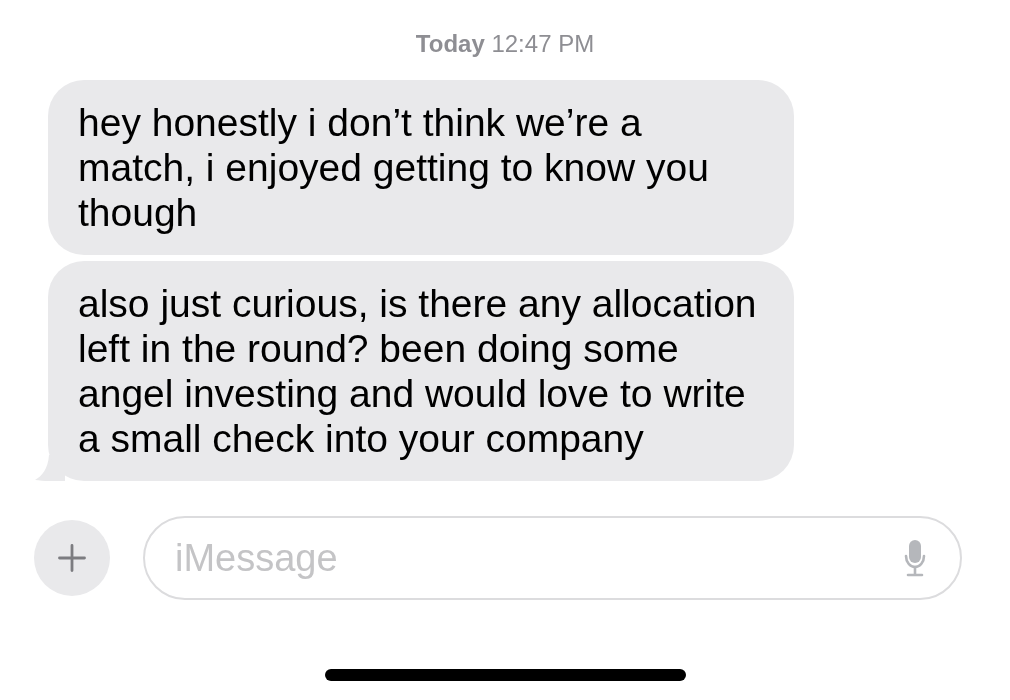 This screenshot has height=700, width=1010. What do you see at coordinates (72, 558) in the screenshot?
I see `plus-icon` at bounding box center [72, 558].